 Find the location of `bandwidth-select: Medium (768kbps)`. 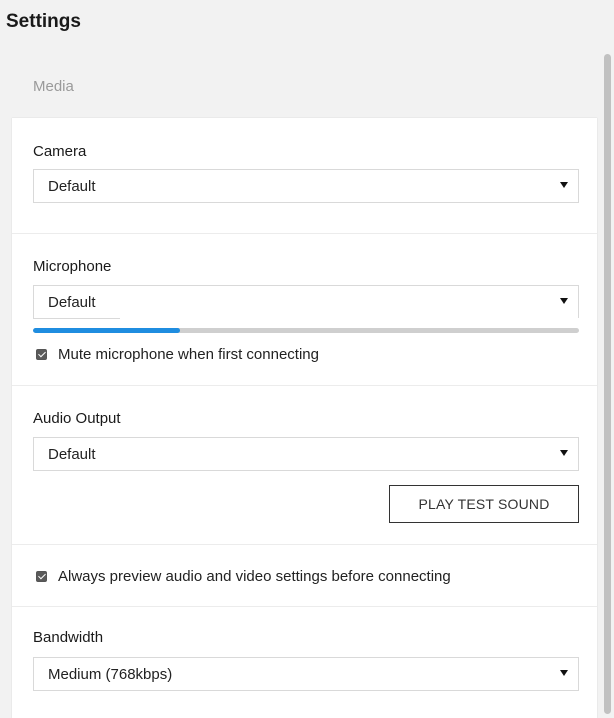

bandwidth-select: Medium (768kbps) is located at coordinates (306, 674).